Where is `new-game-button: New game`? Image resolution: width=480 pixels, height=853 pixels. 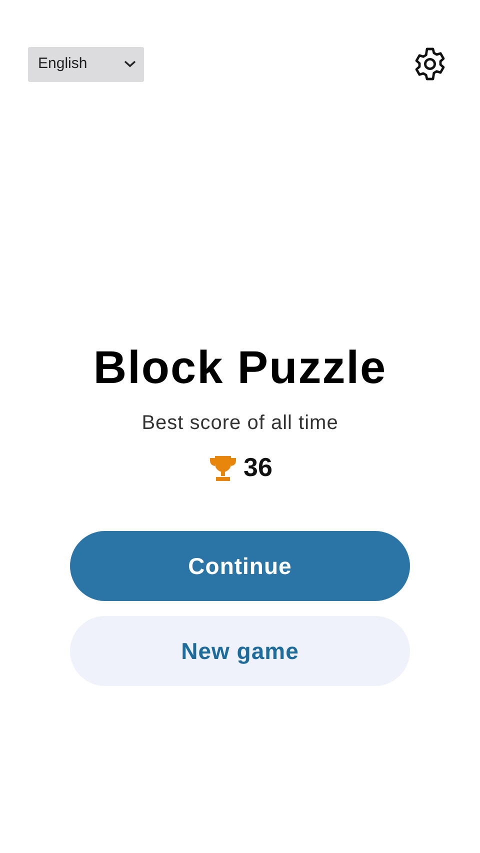 new-game-button: New game is located at coordinates (240, 651).